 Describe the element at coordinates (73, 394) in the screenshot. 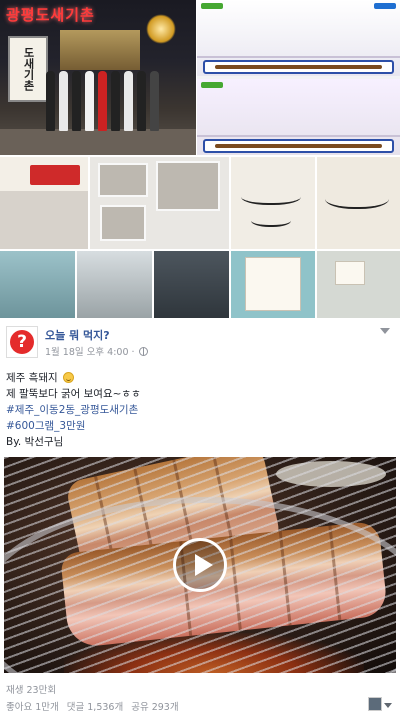

I see `post-line: 제 팔뚝보다 굵어 보여요~ㅎㅎ` at that location.